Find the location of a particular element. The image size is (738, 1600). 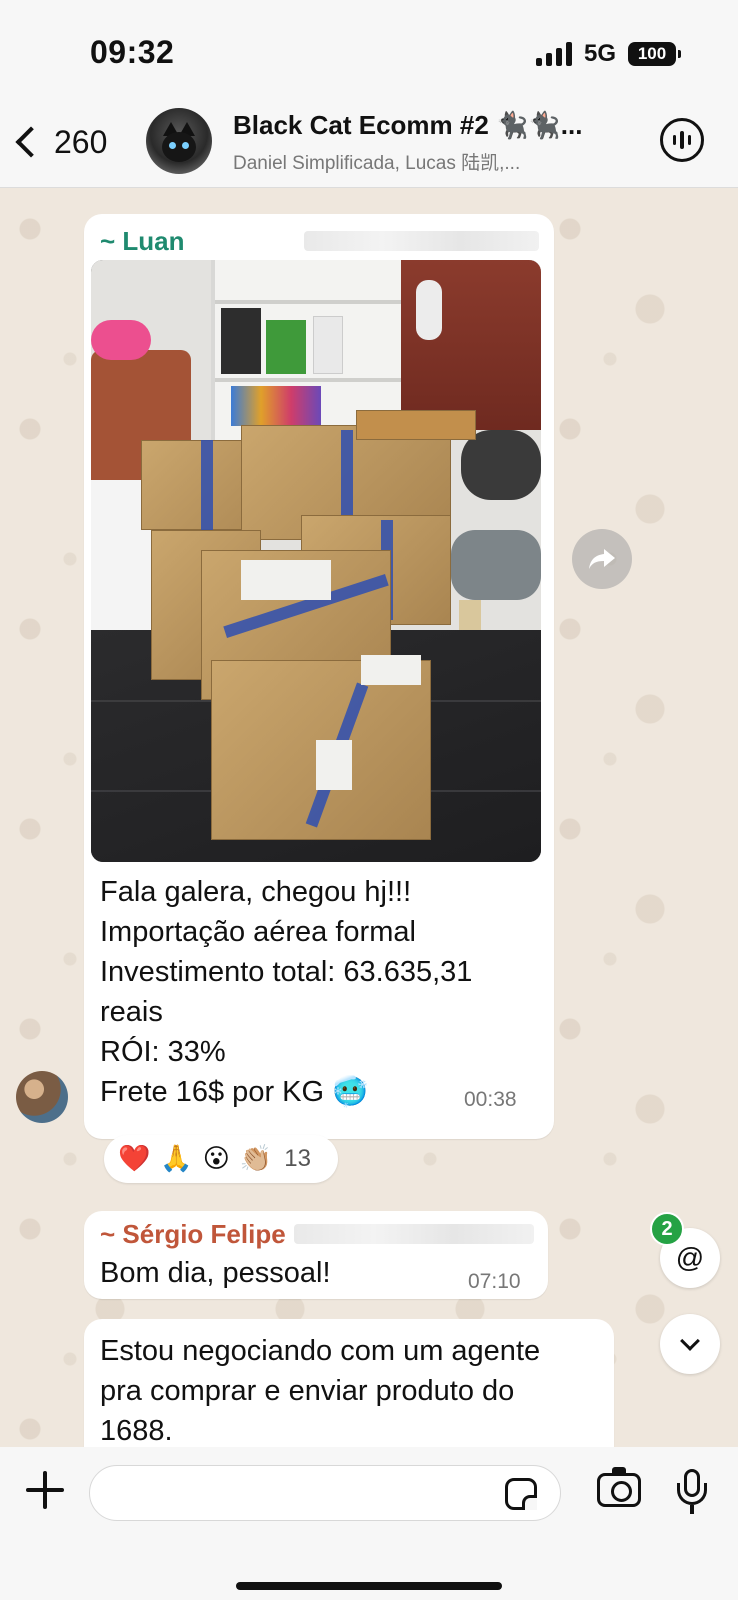

reaction-emoji: 👏🏼 is located at coordinates (256, 1159).